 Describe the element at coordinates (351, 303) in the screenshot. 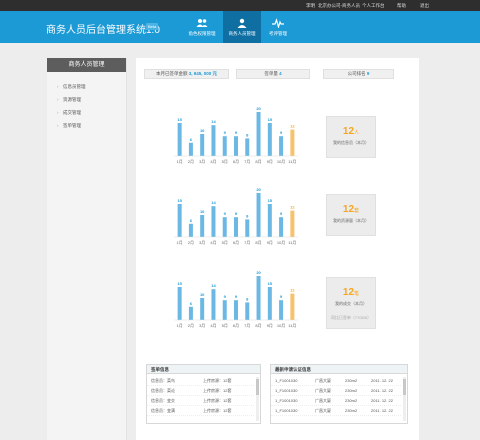

I see `kpi-deals: 12笔 我的成交（本月） 同比已签单（7705/5）` at that location.